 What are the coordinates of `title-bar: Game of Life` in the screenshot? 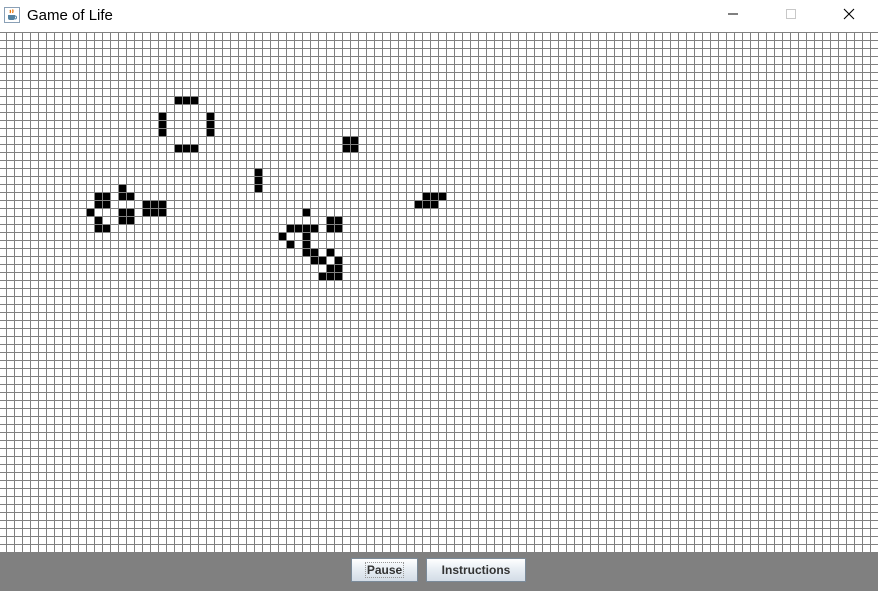 It's located at (439, 16).